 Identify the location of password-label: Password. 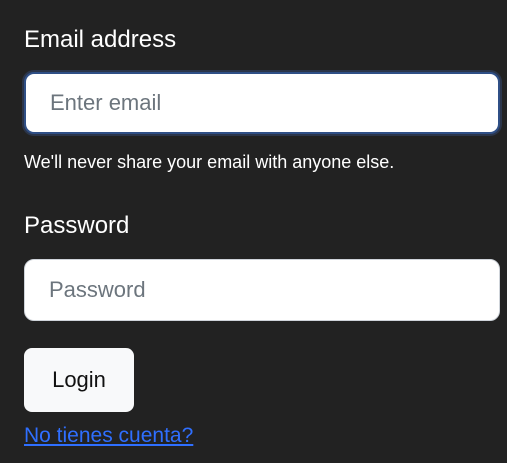
(77, 225).